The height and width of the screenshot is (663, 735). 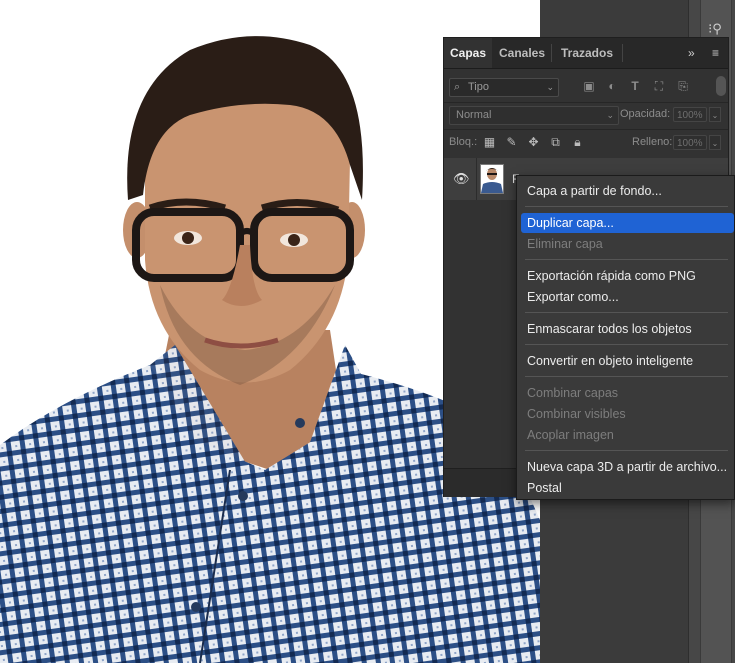 What do you see at coordinates (461, 179) in the screenshot?
I see `eye-icon: 👁︎` at bounding box center [461, 179].